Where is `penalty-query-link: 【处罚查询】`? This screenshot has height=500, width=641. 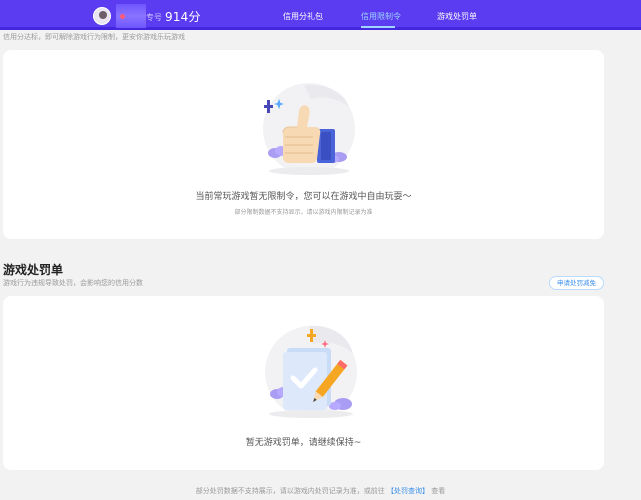
penalty-query-link: 【处罚查询】 is located at coordinates (408, 491).